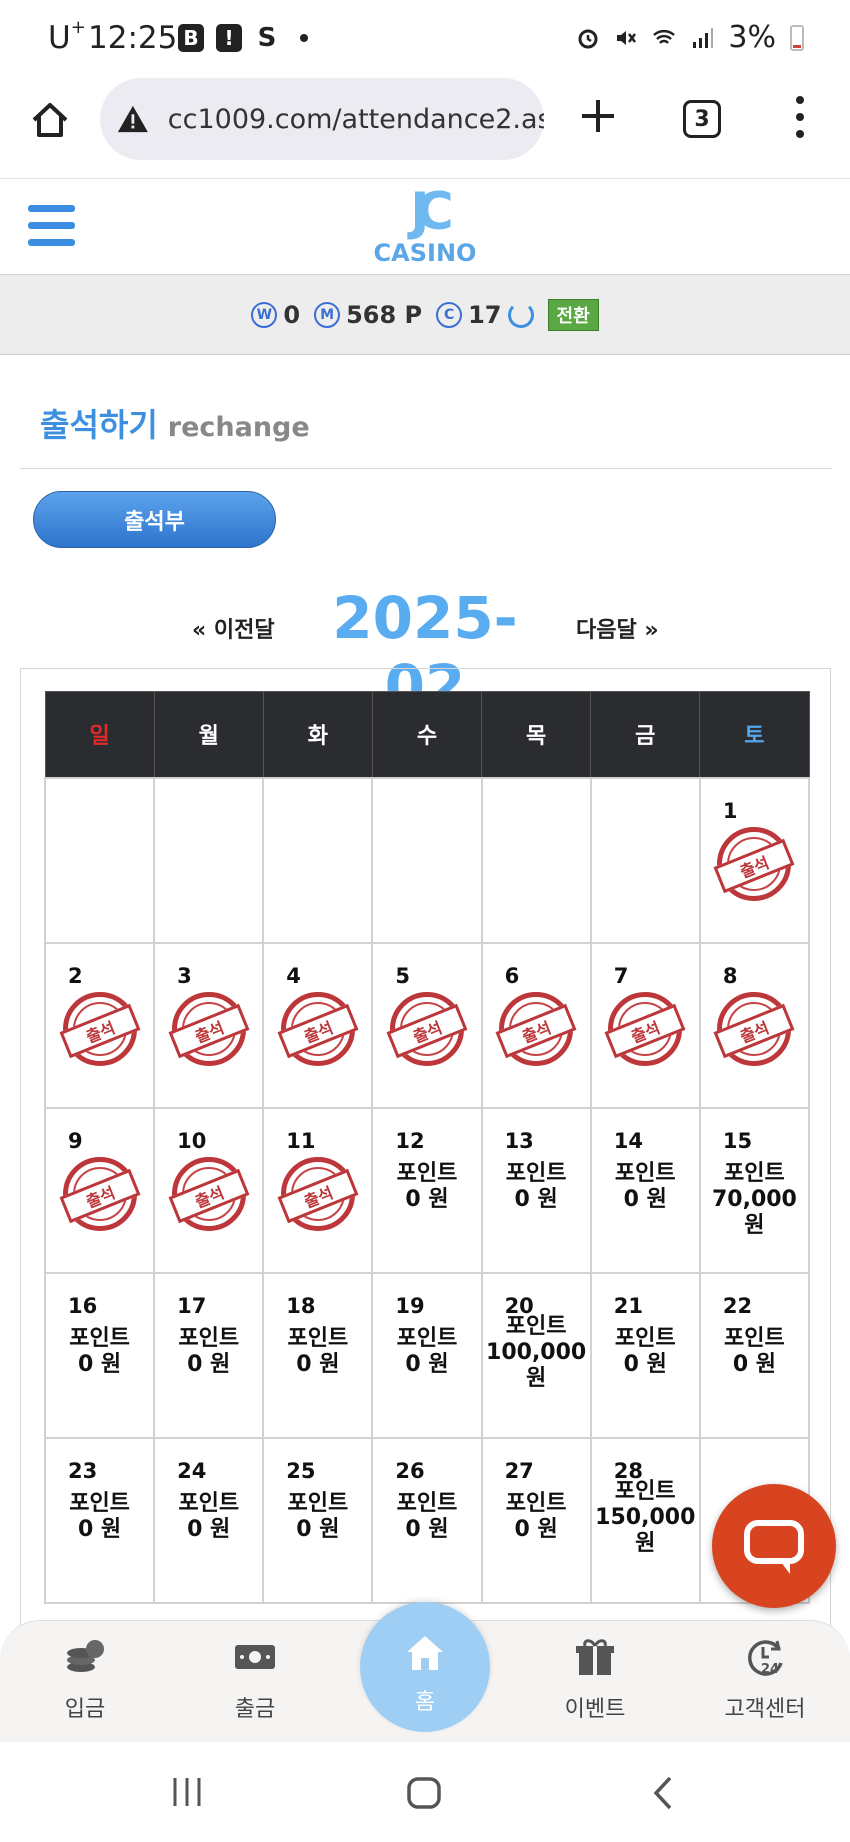 Image resolution: width=850 pixels, height=1842 pixels. What do you see at coordinates (519, 1140) in the screenshot?
I see `day-number: 13` at bounding box center [519, 1140].